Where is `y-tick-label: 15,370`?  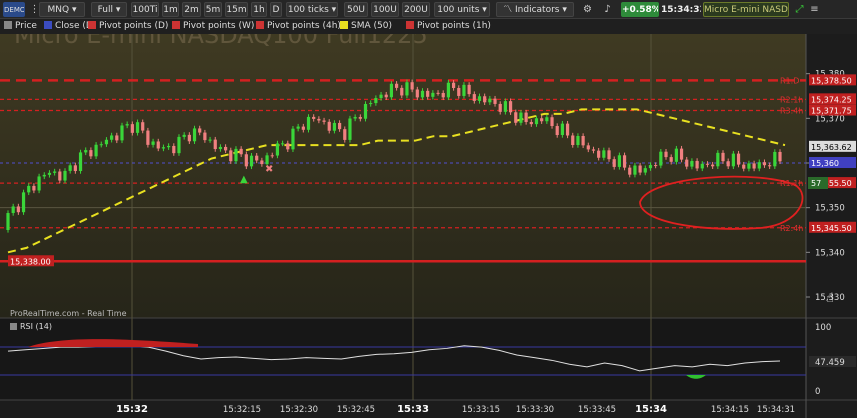
y-tick-label: 15,370 is located at coordinates (830, 119).